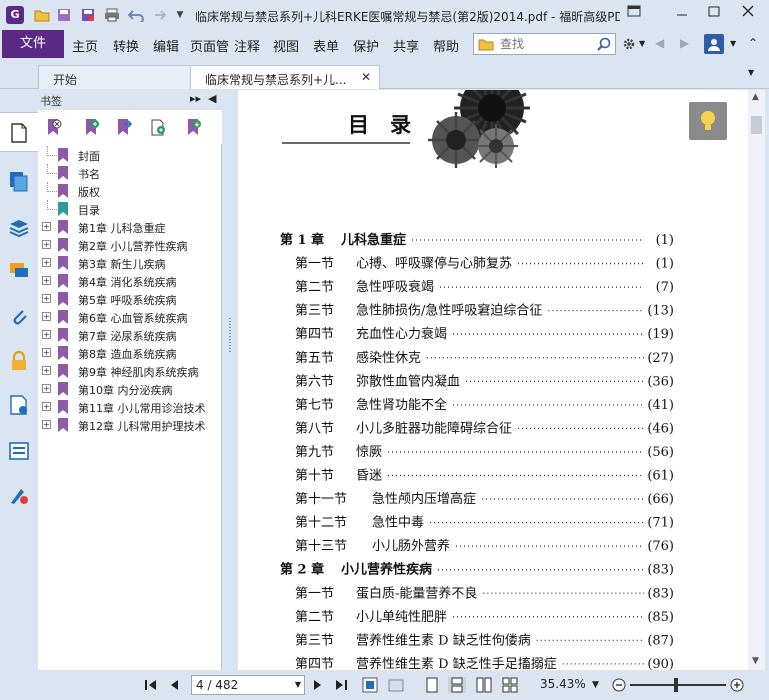 Image resolution: width=769 pixels, height=700 pixels. What do you see at coordinates (130, 353) in the screenshot?
I see `bookmark-item: + 第8章 造血系统疾病` at bounding box center [130, 353].